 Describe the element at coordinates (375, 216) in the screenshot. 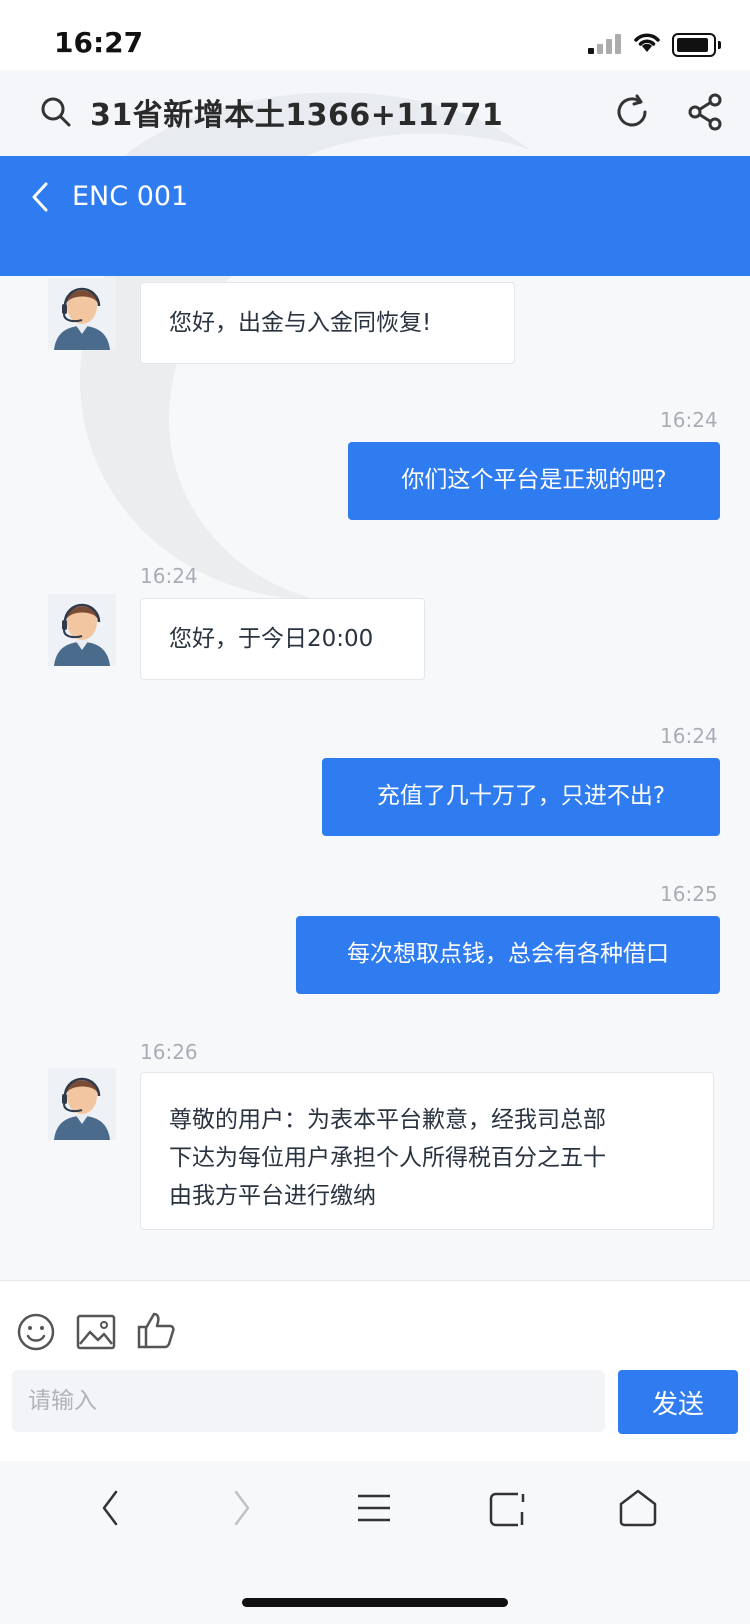

I see `chat-header` at that location.